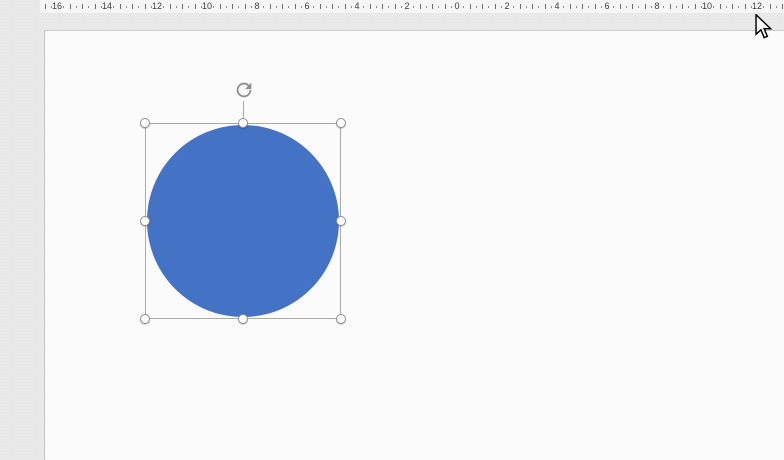 This screenshot has height=460, width=784. I want to click on ellipse-shape, so click(243, 221).